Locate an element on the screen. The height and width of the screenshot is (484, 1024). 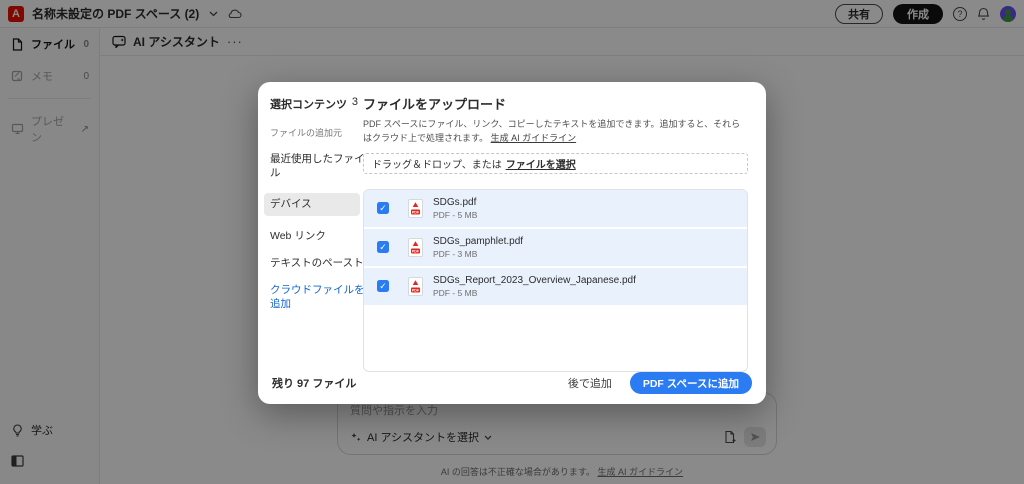
file-name: SDGs_pamphlet.pdf is located at coordinates (478, 242).